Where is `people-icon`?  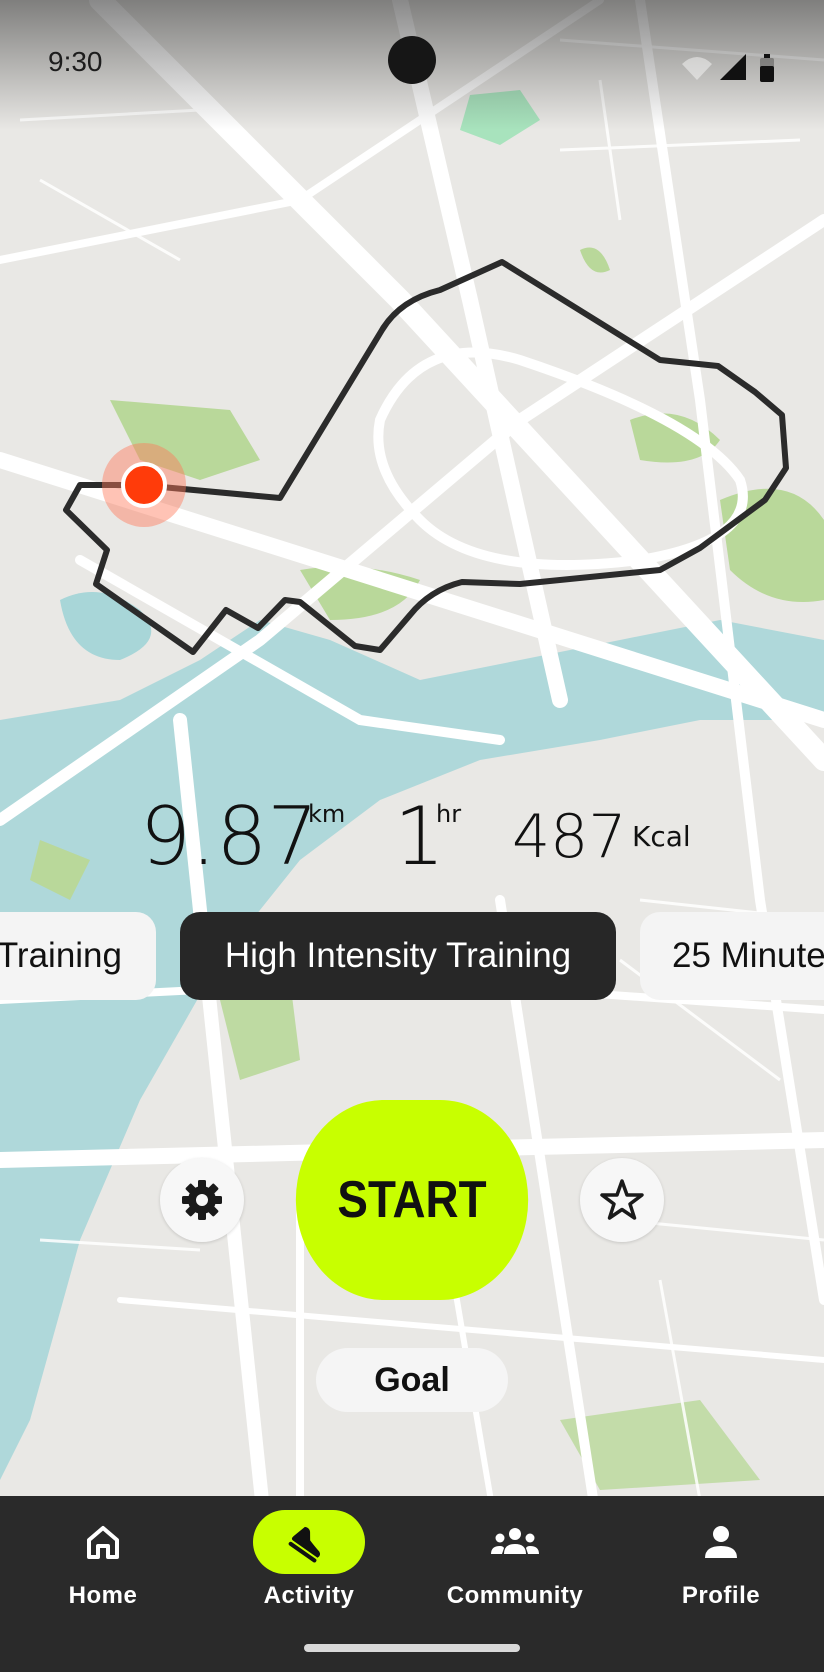 people-icon is located at coordinates (515, 1541).